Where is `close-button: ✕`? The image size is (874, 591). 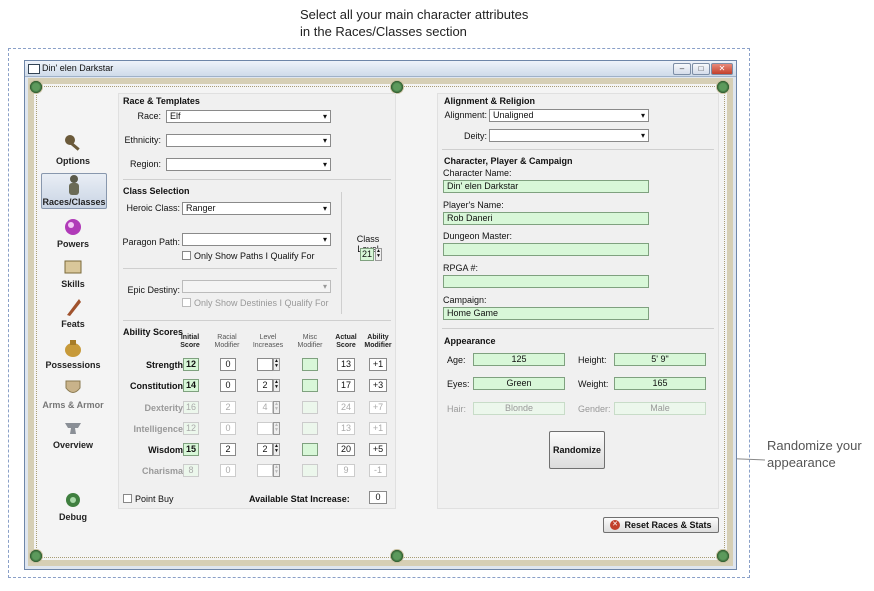
close-button: ✕ is located at coordinates (722, 69).